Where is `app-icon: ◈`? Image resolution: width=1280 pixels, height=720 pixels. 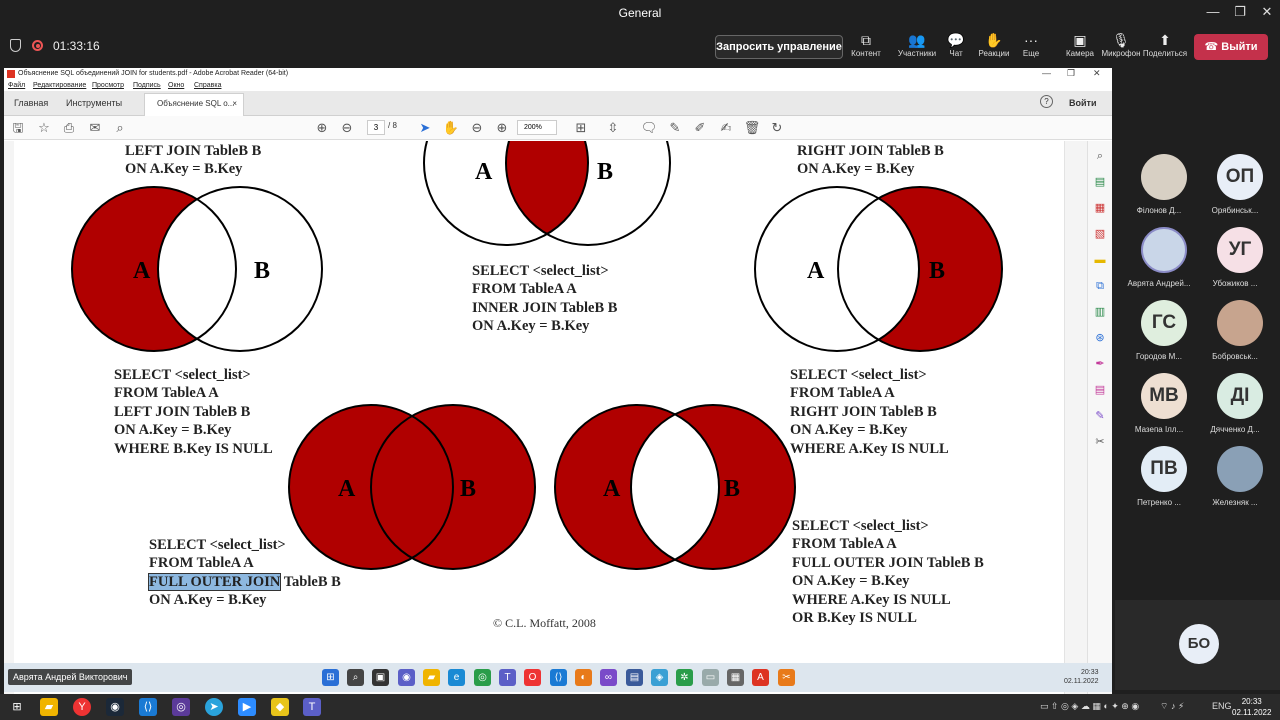
app-icon: ◈ is located at coordinates (659, 677).